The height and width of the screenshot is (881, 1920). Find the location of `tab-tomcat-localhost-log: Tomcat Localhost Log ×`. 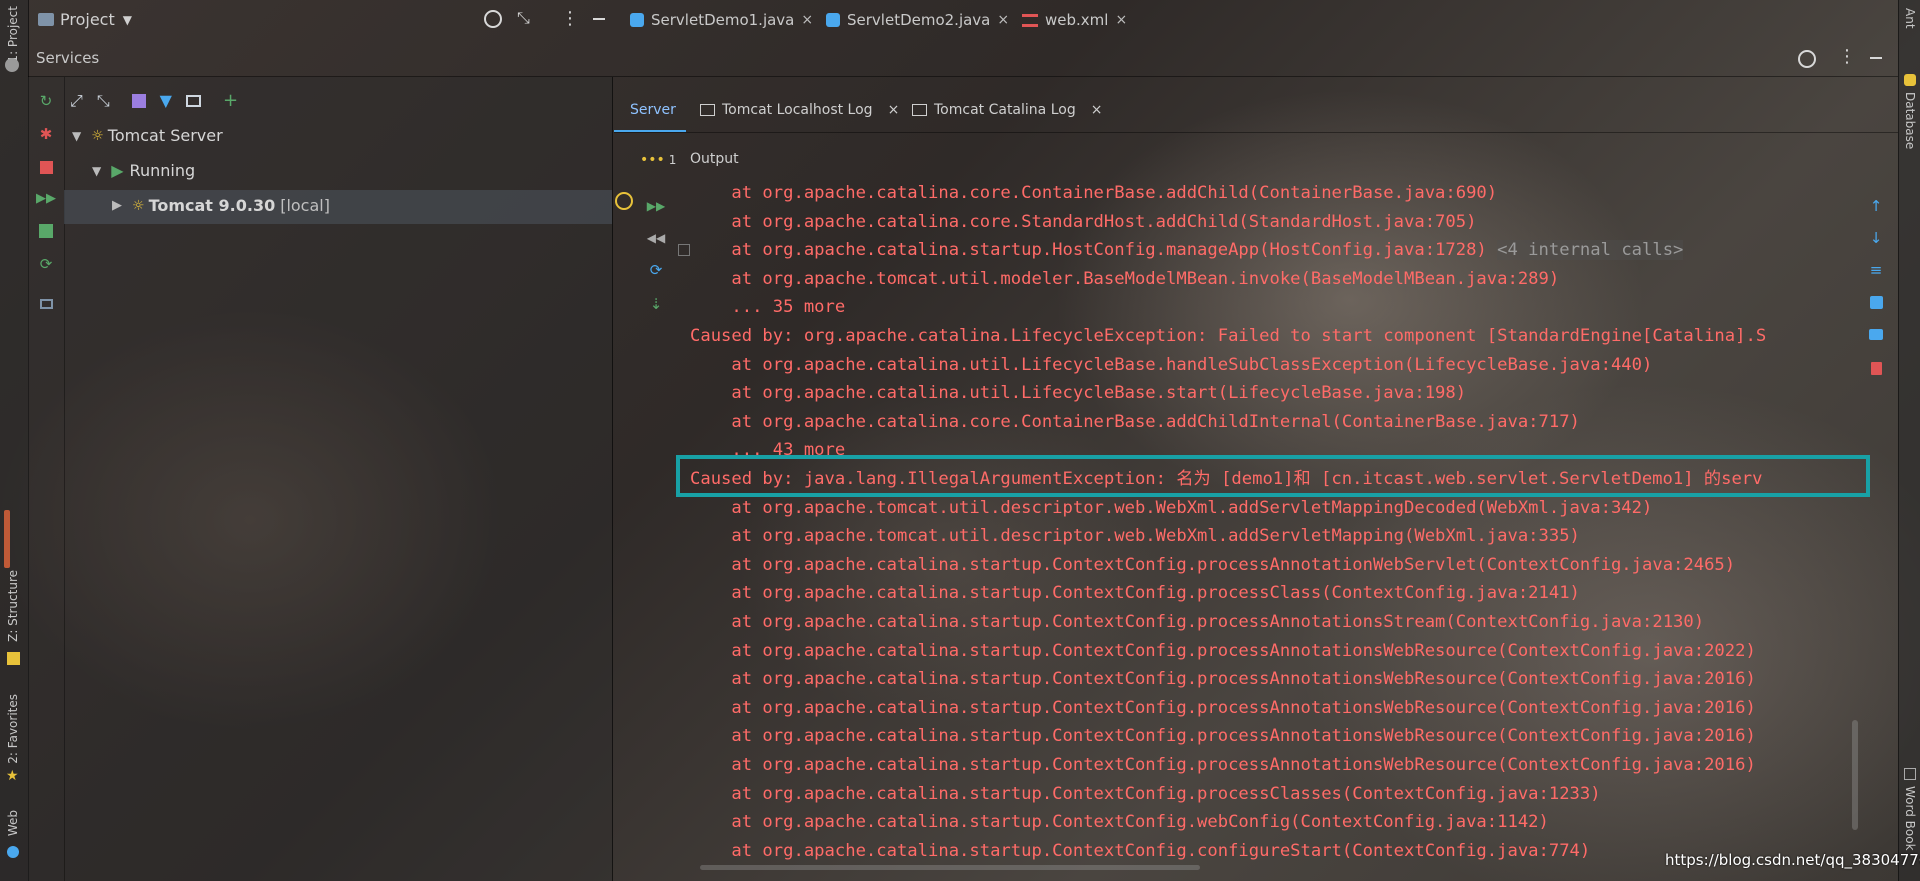

tab-tomcat-localhost-log: Tomcat Localhost Log × is located at coordinates (799, 110).